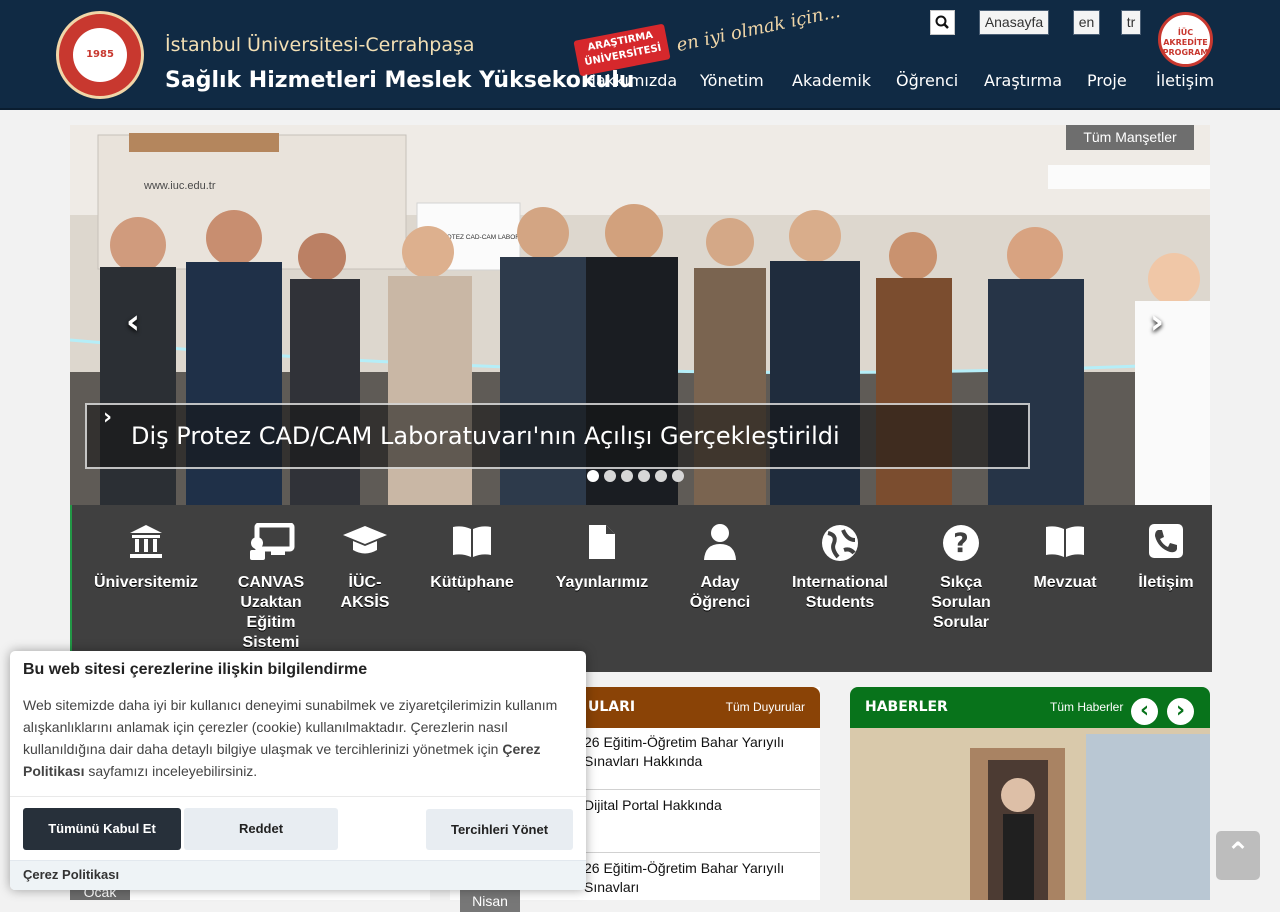 The height and width of the screenshot is (912, 1280). I want to click on quick-link-label: İÜC-AKSİS, so click(365, 592).